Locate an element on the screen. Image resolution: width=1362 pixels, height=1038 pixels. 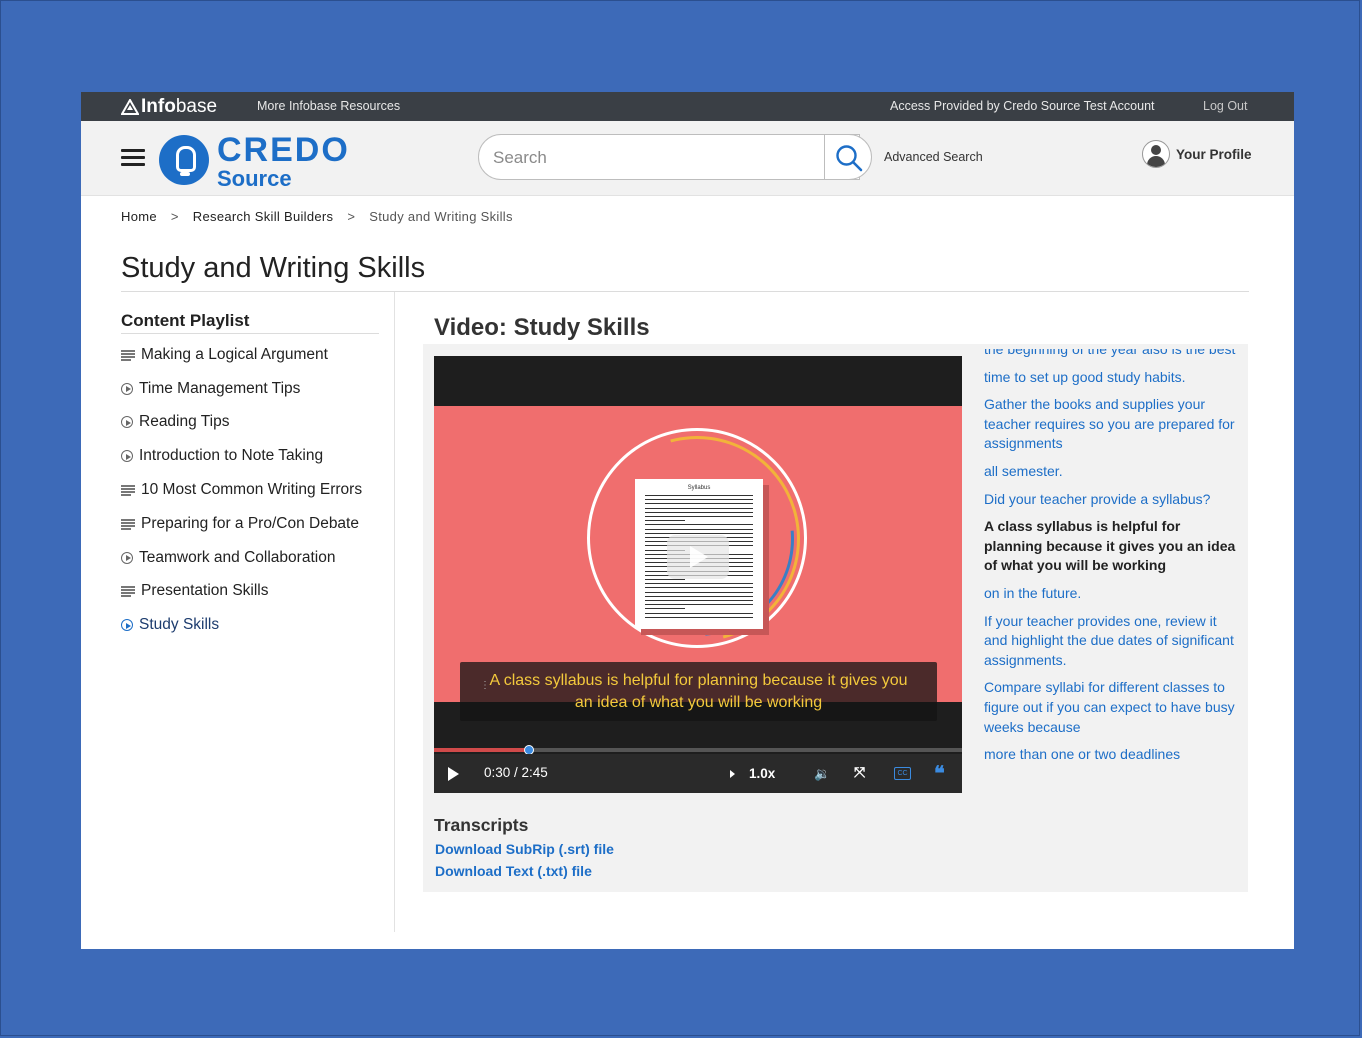
playlist-item: Presentation Skills is located at coordinates (256, 592).